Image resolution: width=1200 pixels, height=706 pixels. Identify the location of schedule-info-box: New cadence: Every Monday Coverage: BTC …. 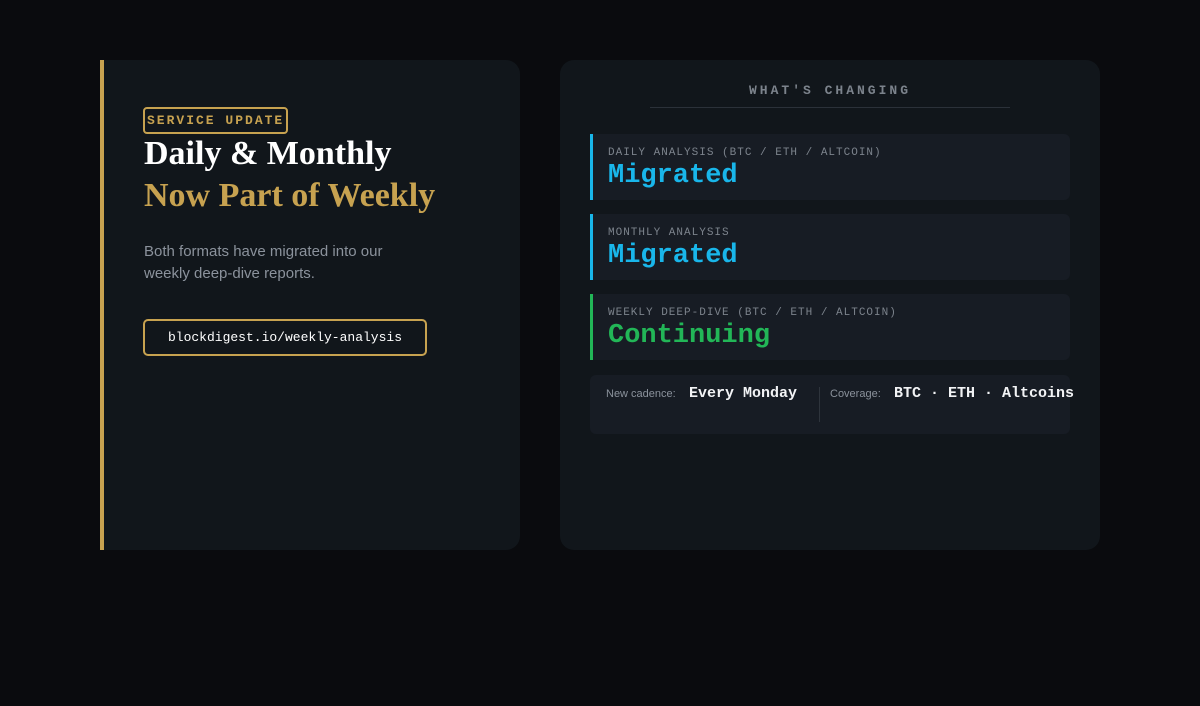
(832, 404).